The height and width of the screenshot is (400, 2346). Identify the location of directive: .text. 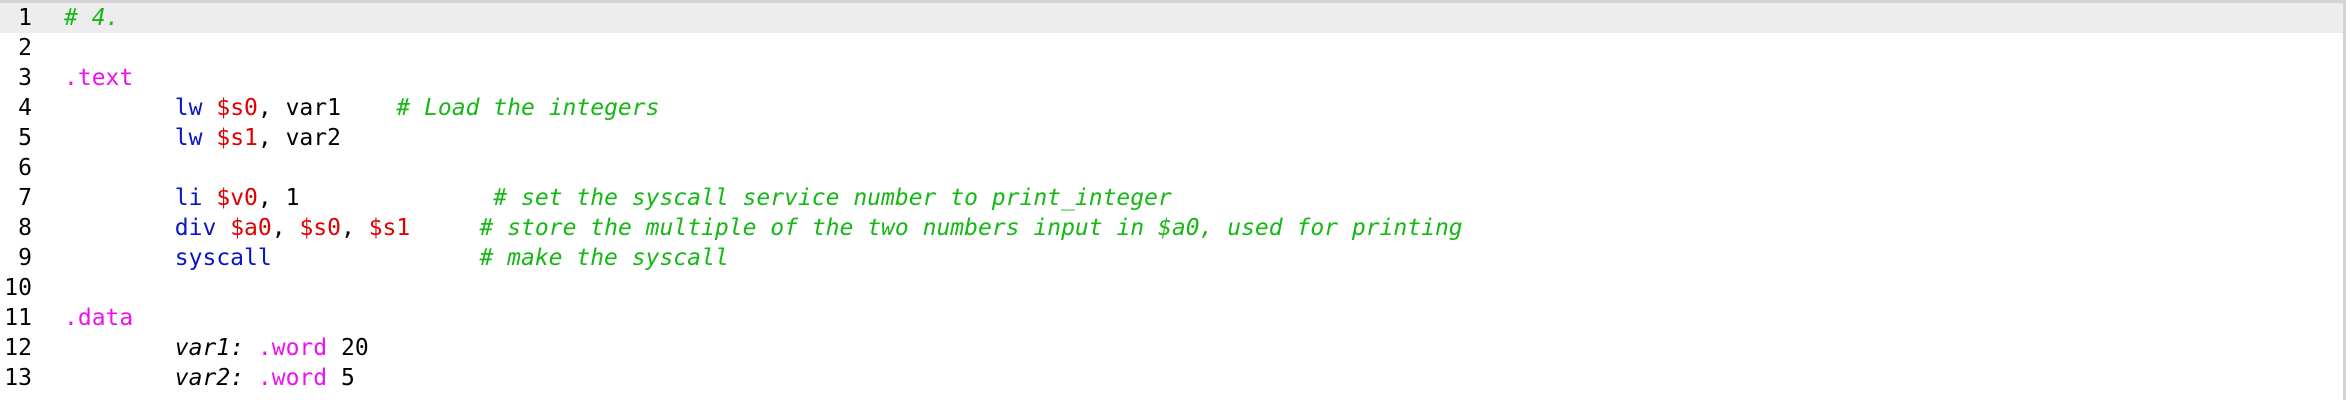
(99, 78).